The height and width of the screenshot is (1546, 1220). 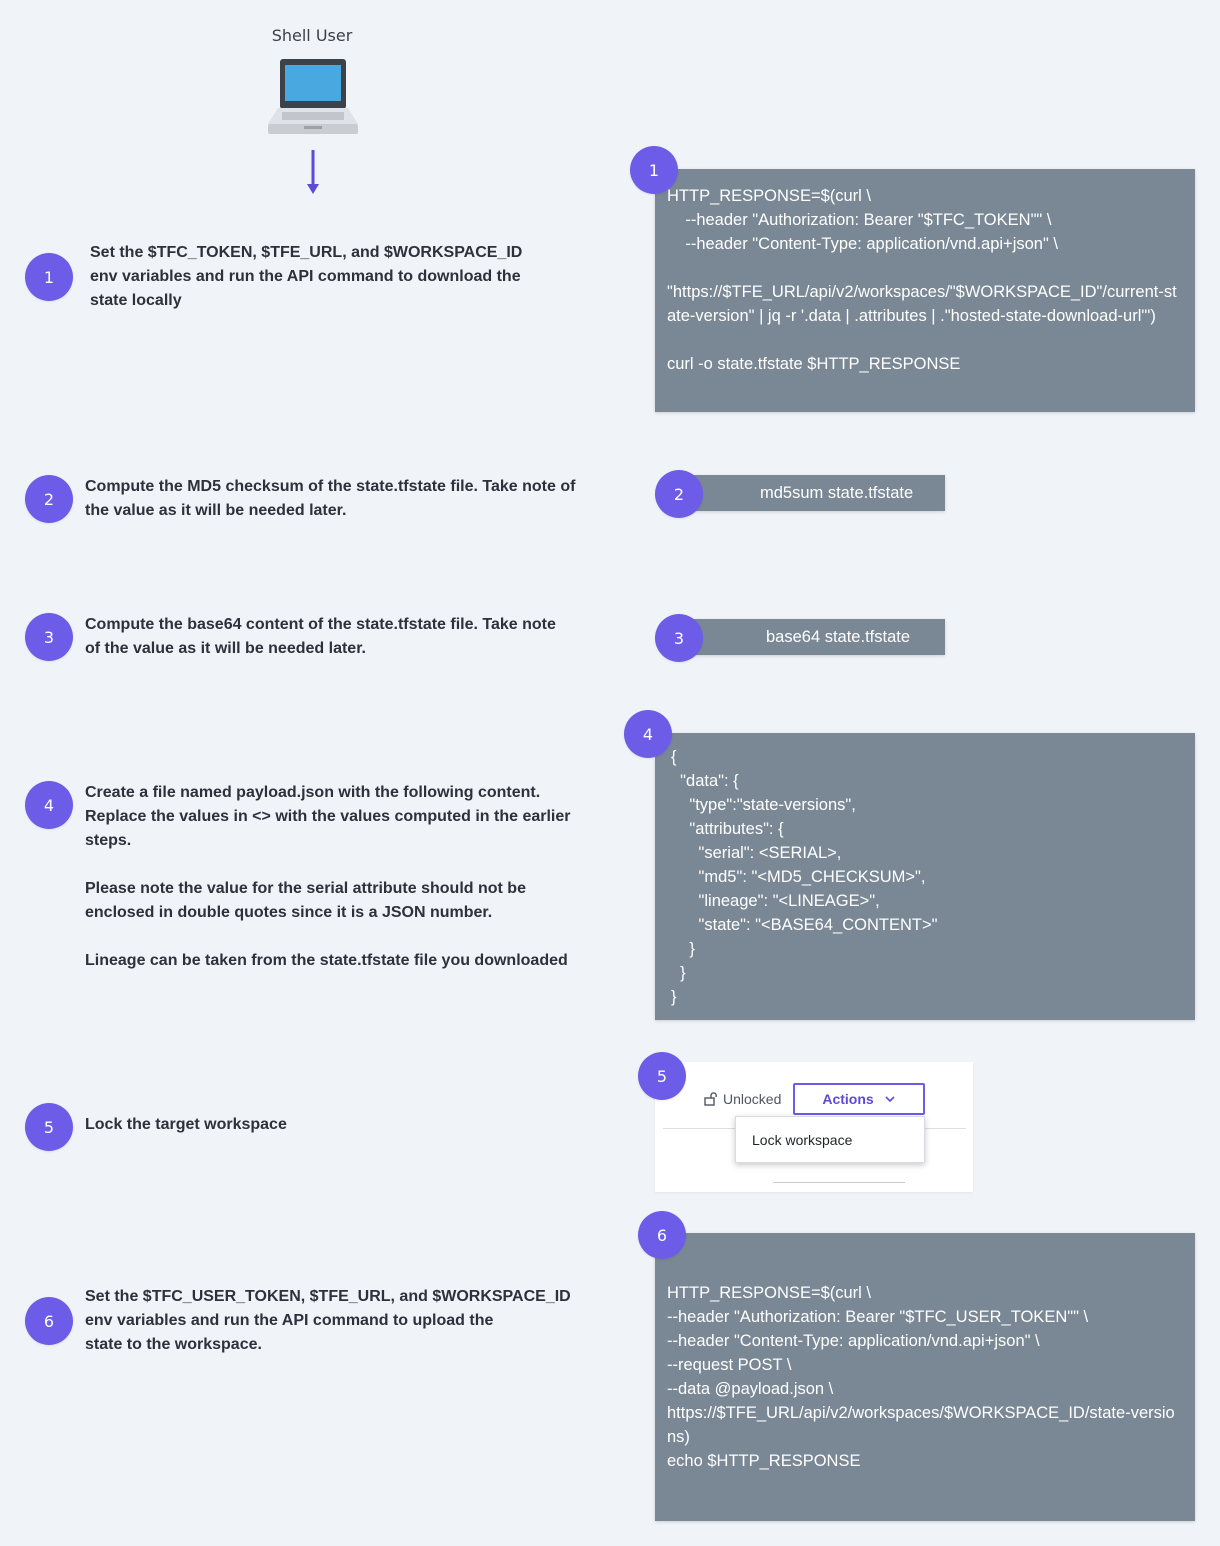 I want to click on step-3-code: base64 state.tfstate, so click(x=812, y=637).